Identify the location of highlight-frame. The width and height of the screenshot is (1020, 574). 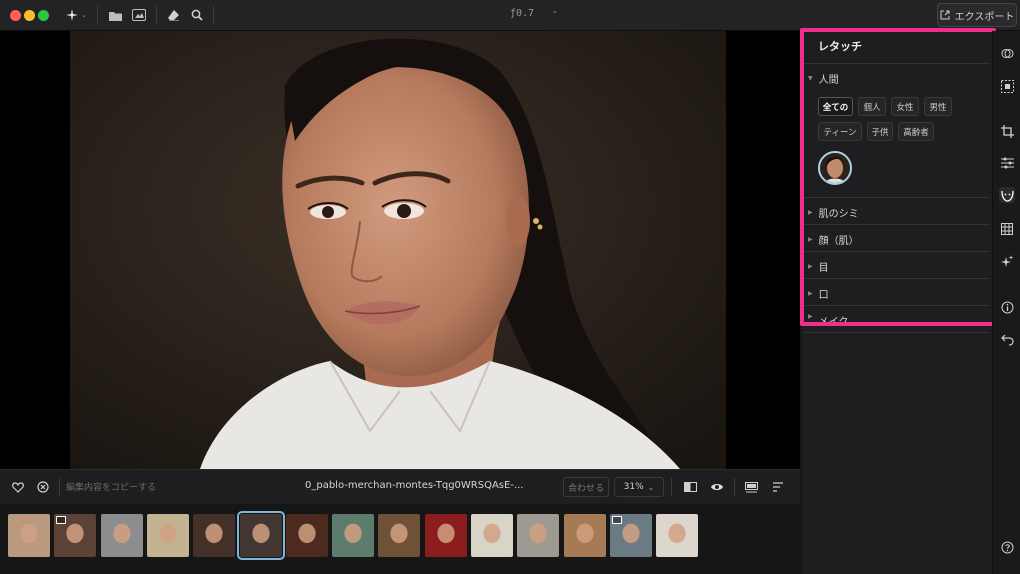
(898, 177).